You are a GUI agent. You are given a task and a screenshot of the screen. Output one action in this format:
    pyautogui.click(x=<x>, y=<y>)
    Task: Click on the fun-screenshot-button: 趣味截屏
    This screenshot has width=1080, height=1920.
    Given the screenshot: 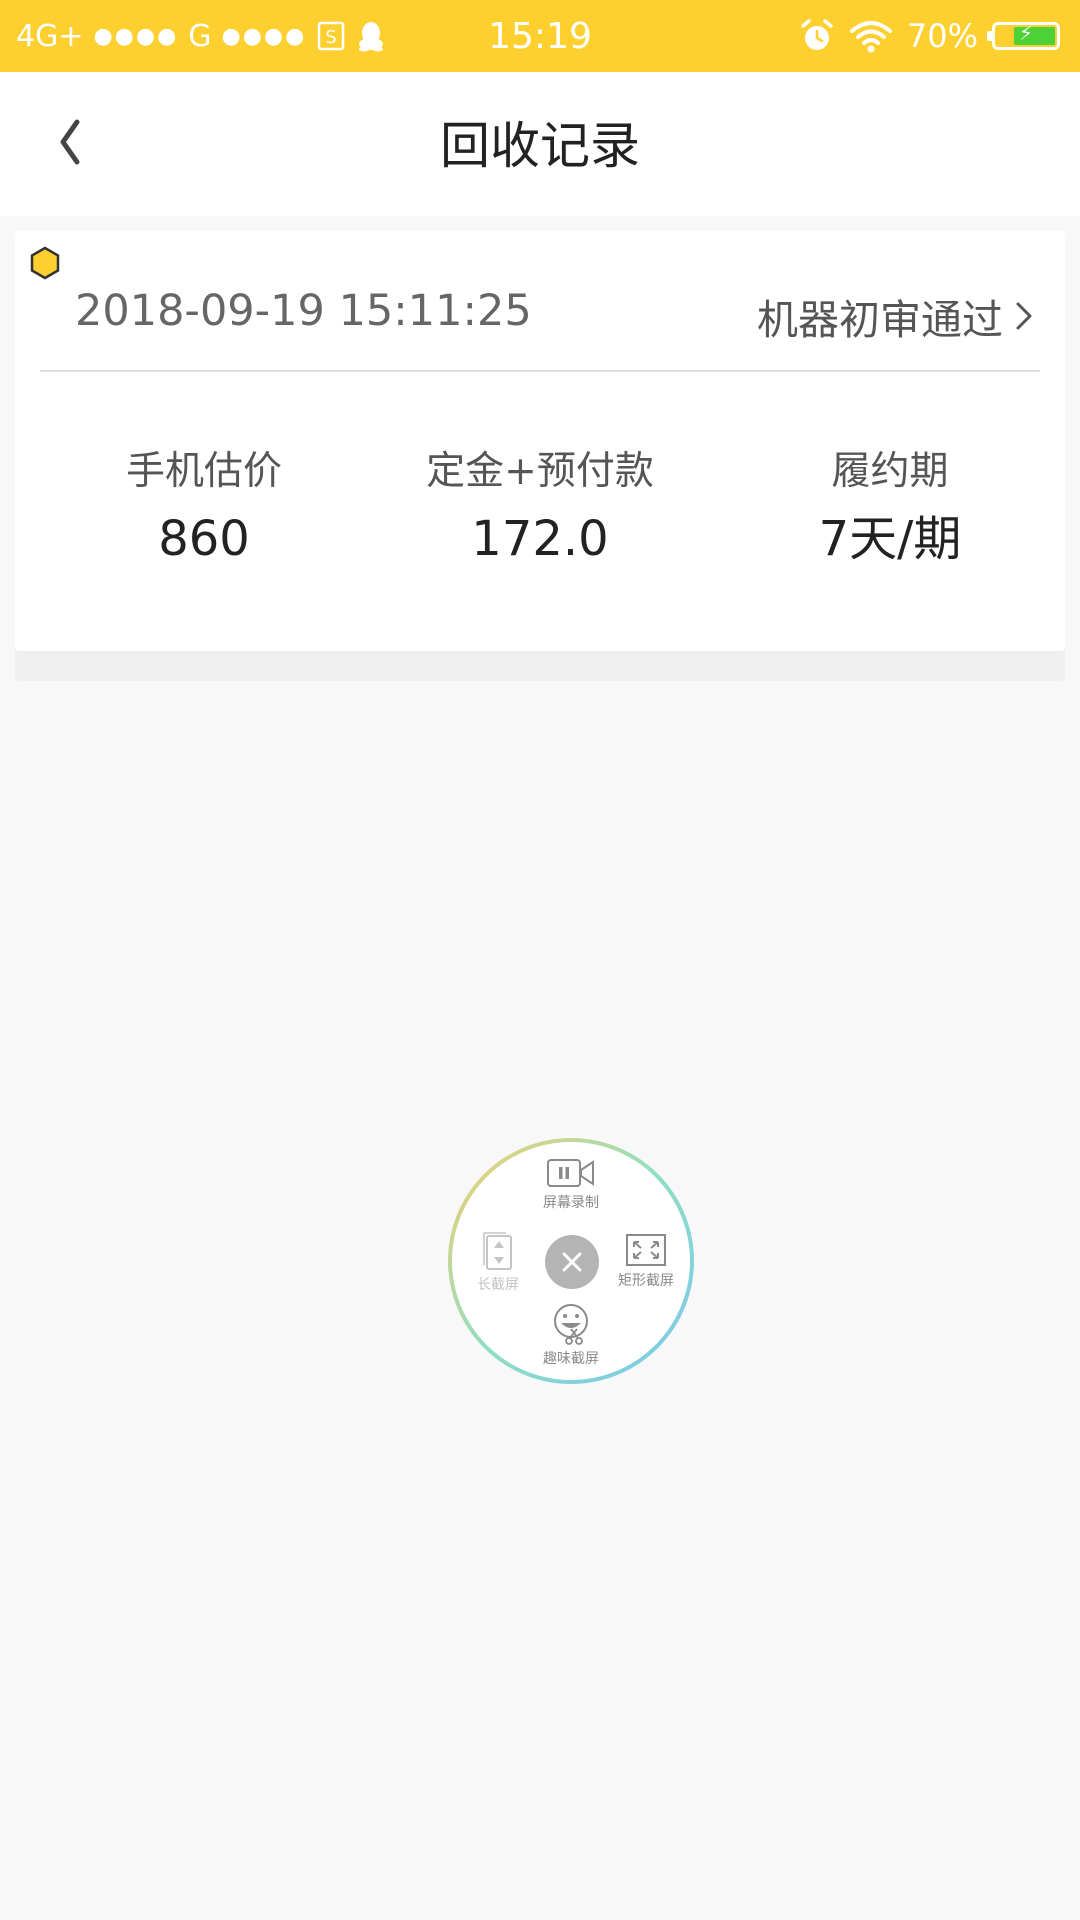 What is the action you would take?
    pyautogui.click(x=571, y=1335)
    